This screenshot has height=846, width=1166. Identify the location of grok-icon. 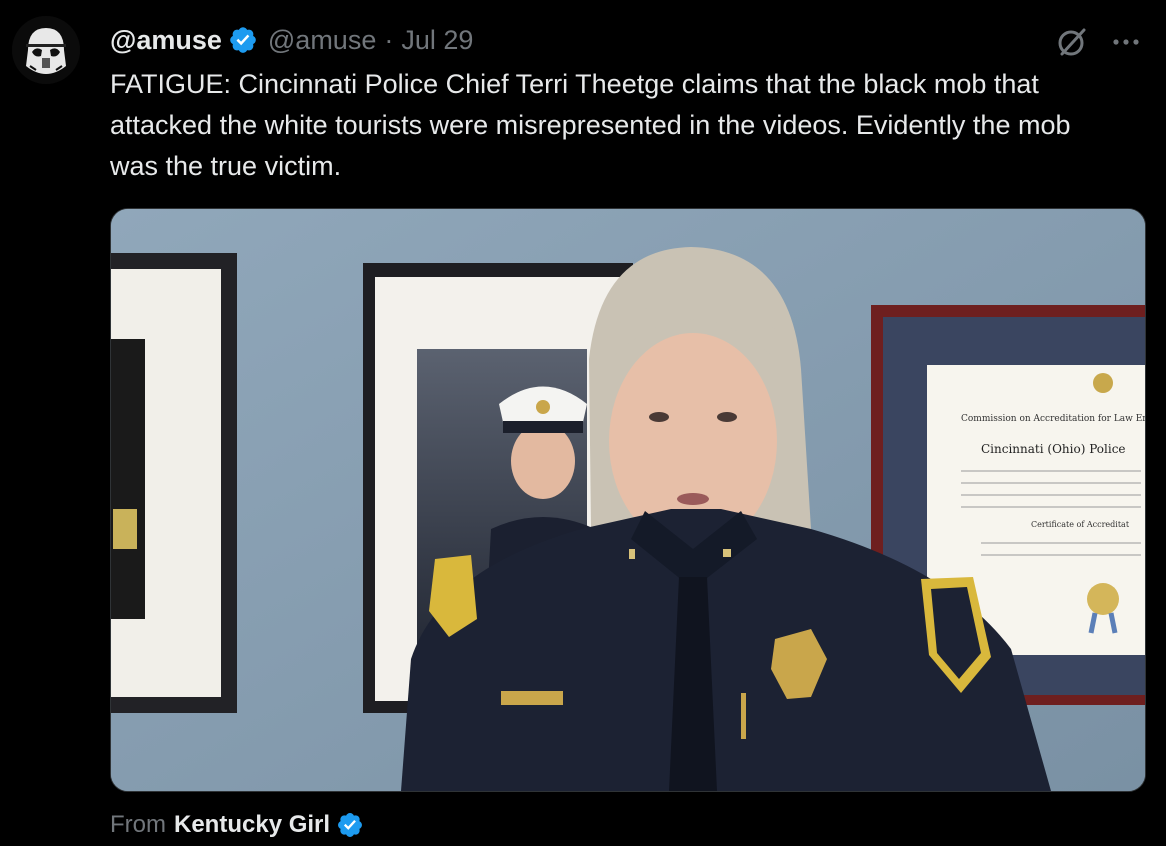
(1072, 42).